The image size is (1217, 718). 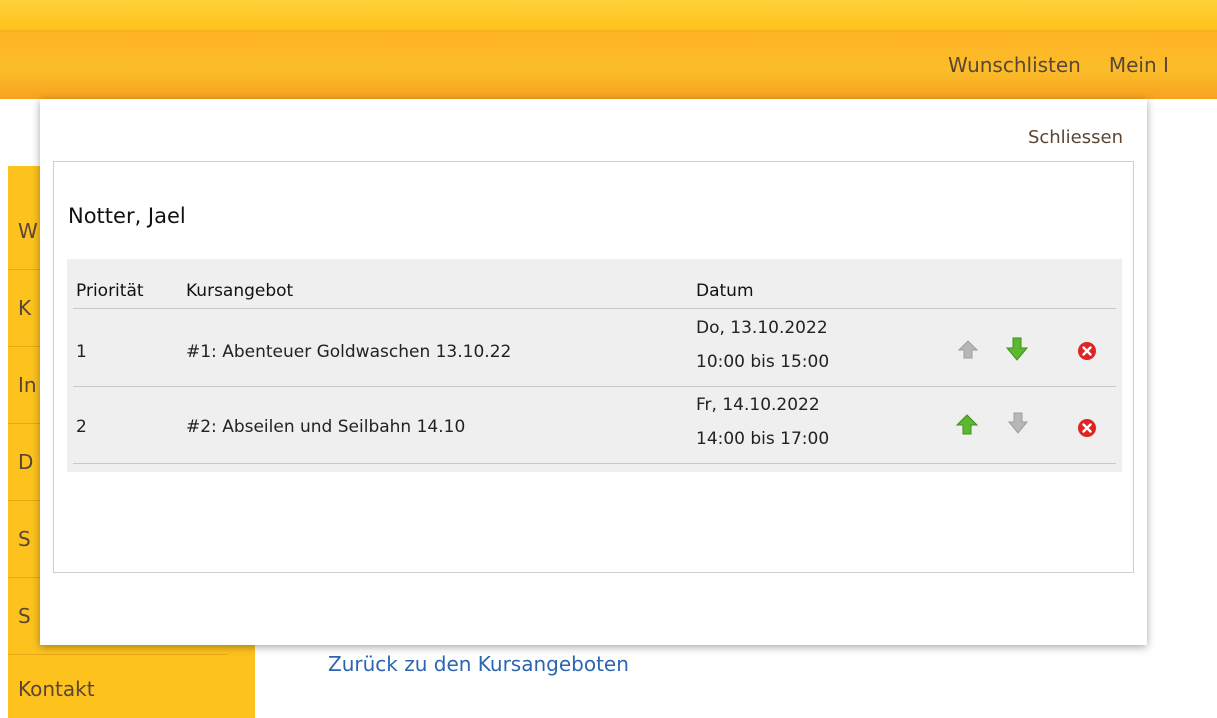 I want to click on sidebar-item-kontakt: Kontakt, so click(x=118, y=686).